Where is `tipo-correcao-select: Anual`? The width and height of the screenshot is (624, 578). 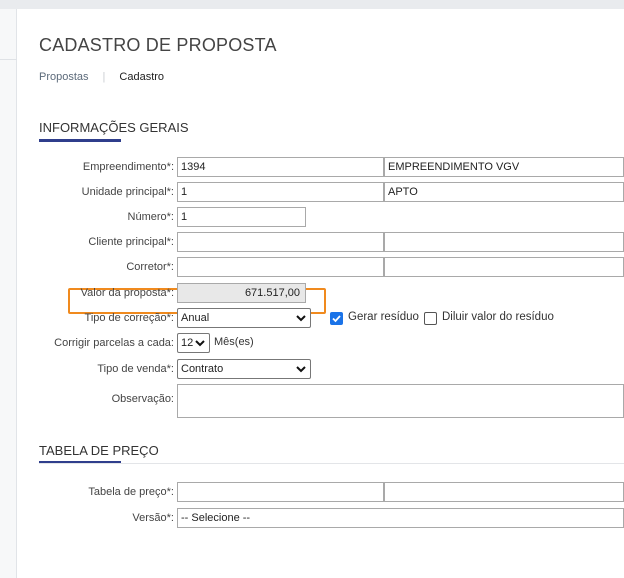
tipo-correcao-select: Anual is located at coordinates (244, 318).